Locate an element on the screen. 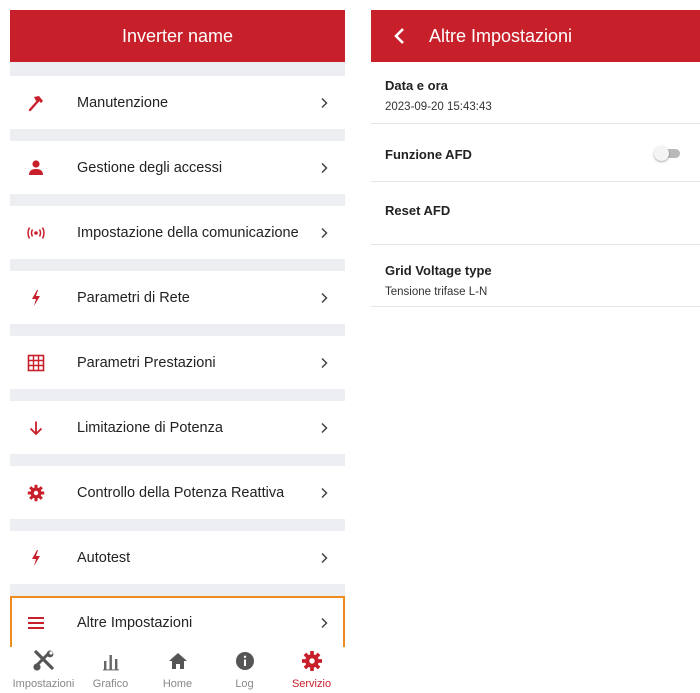  afd-toggle is located at coordinates (667, 153).